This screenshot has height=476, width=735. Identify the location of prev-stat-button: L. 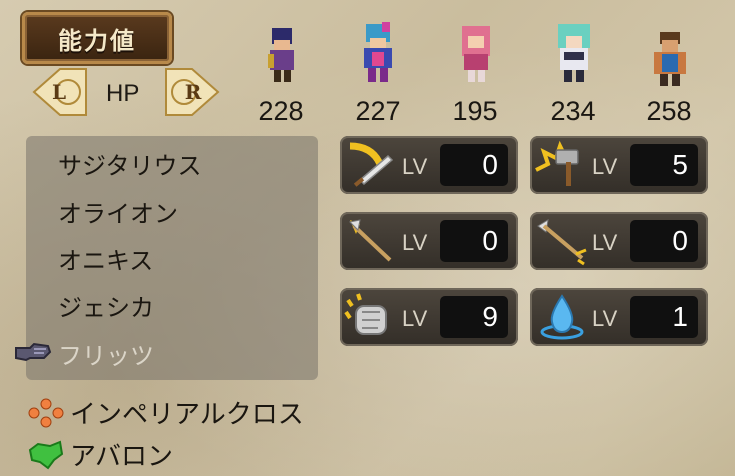
(59, 92).